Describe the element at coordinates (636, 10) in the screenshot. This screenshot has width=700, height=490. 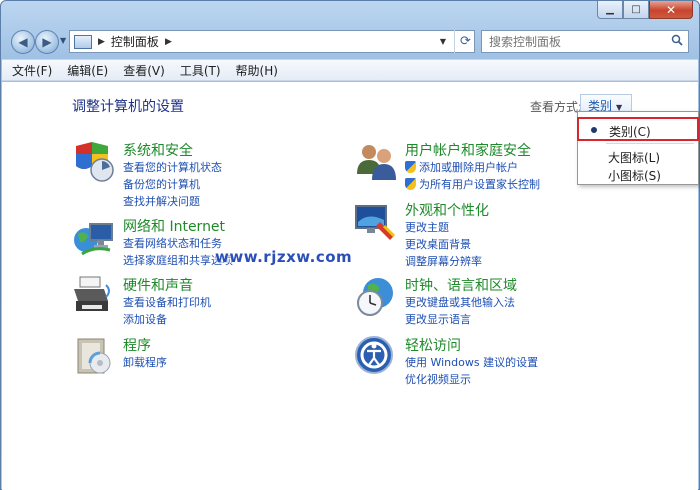
I see `maximize-button: □` at that location.